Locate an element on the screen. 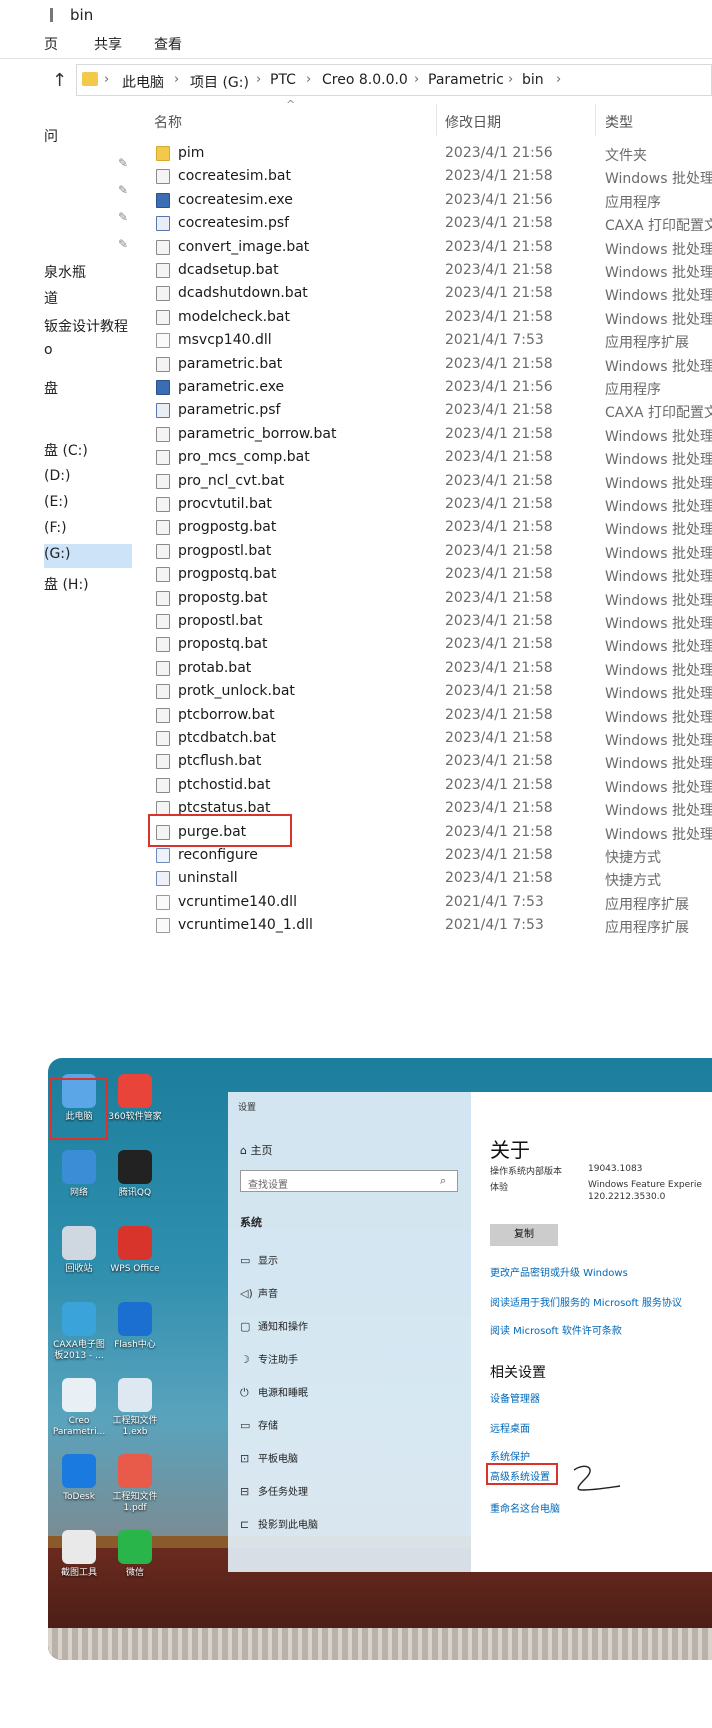 This screenshot has width=712, height=1728. copy-button: 复制 is located at coordinates (524, 1235).